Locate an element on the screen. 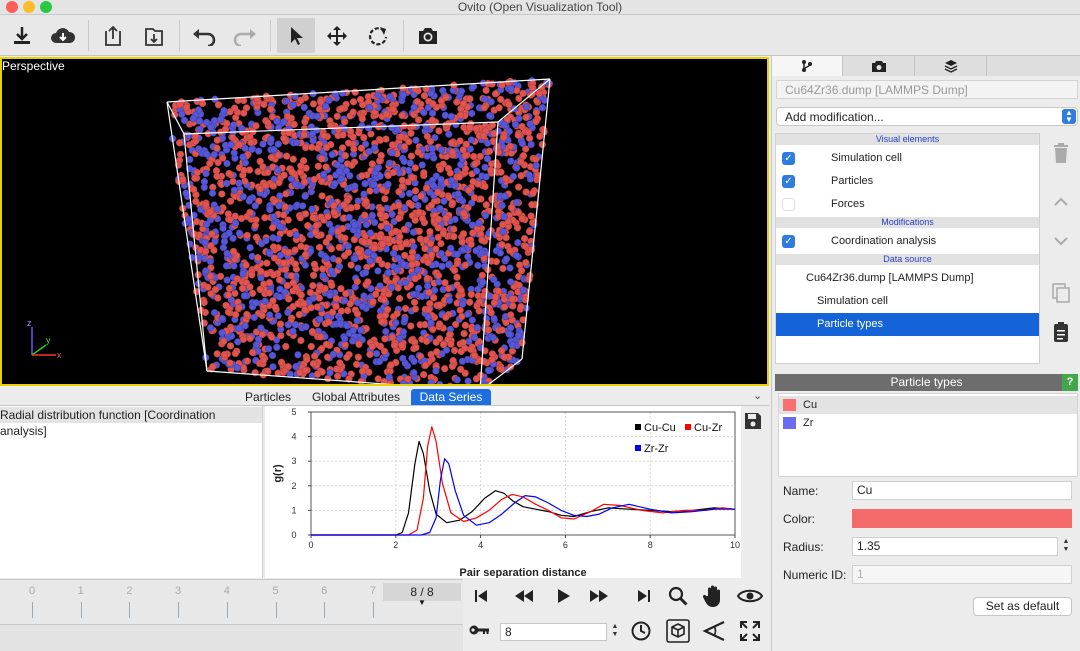 The width and height of the screenshot is (1080, 651). first-frame-button is located at coordinates (481, 596).